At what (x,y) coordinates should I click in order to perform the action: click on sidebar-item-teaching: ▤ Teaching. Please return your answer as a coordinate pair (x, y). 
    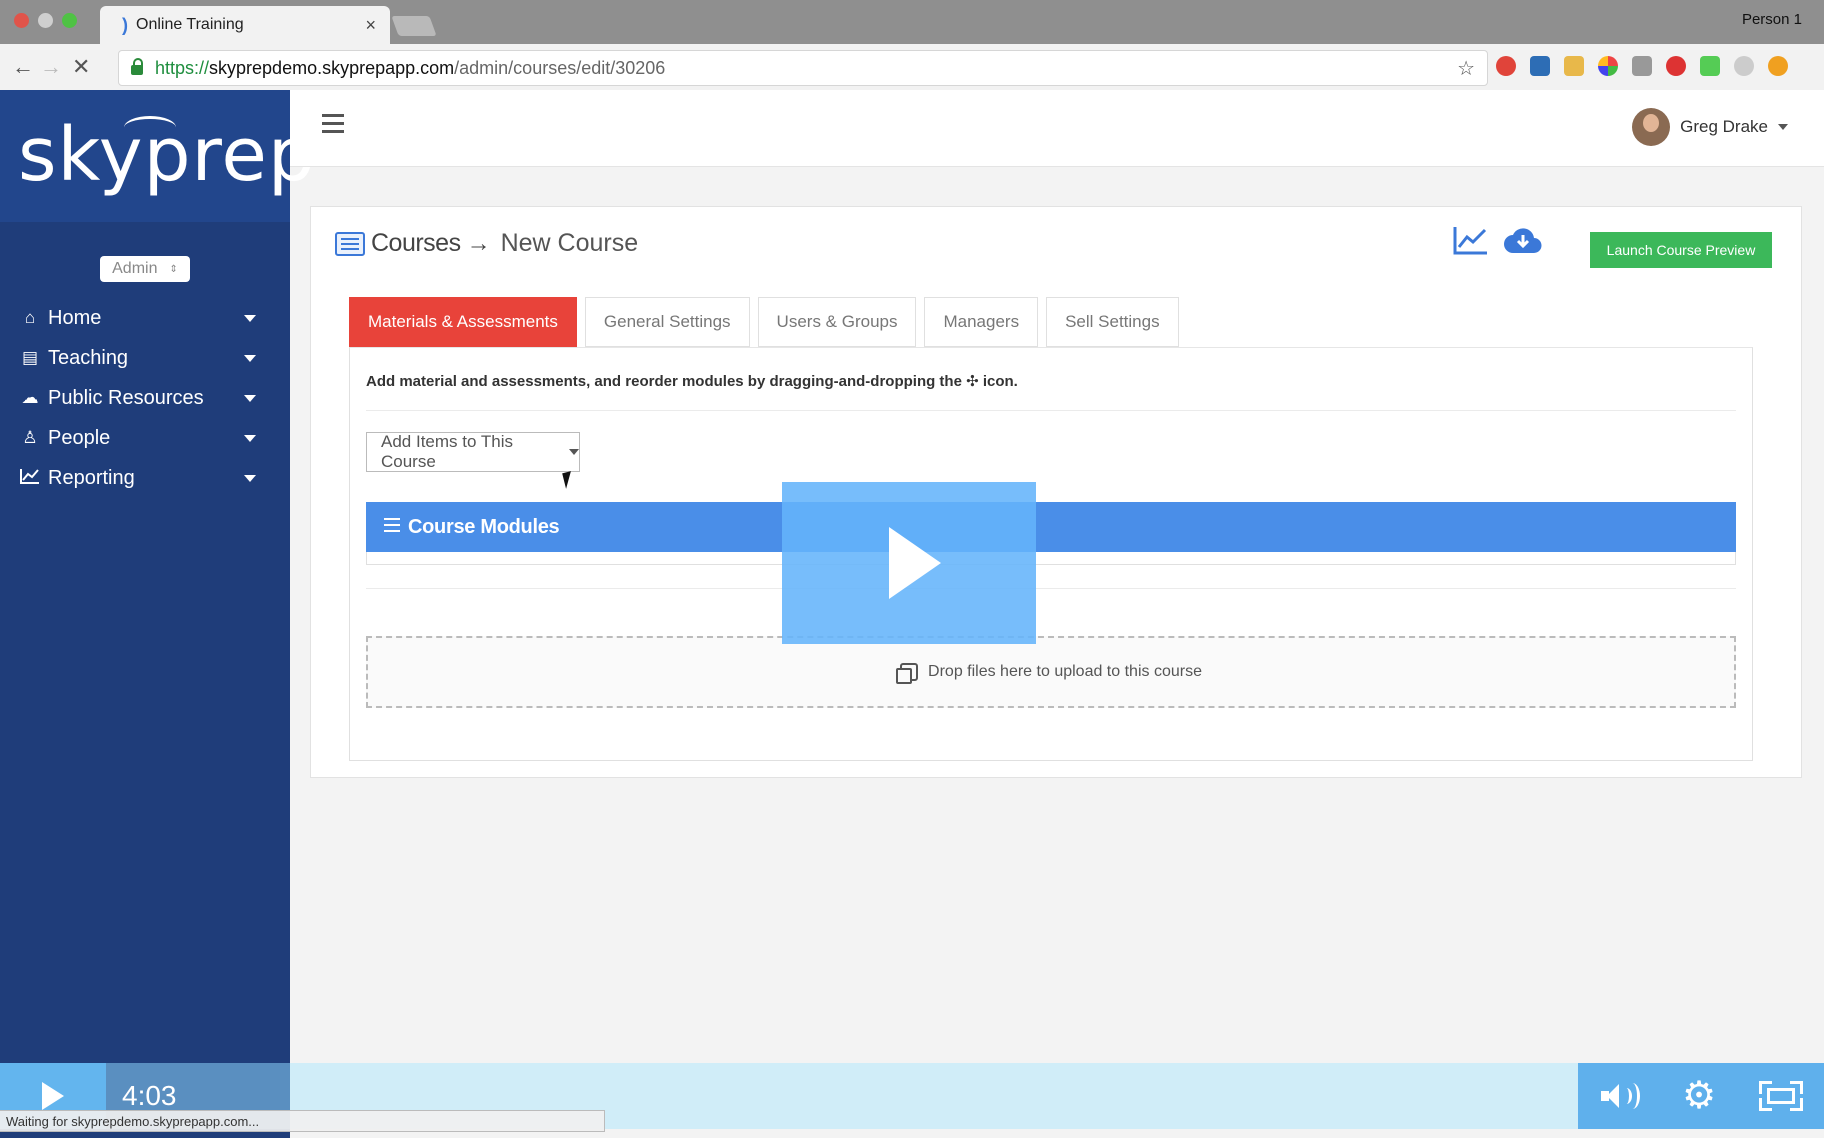
    Looking at the image, I should click on (145, 358).